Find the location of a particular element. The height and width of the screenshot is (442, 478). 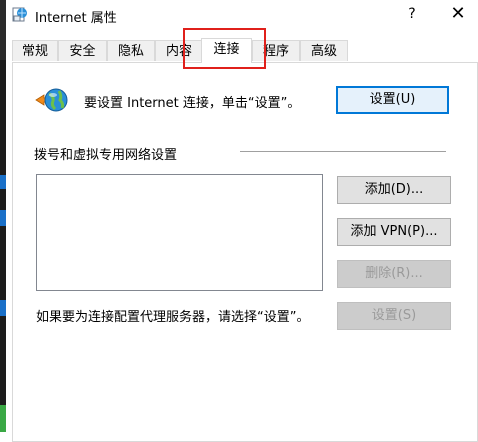

section-divider is located at coordinates (343, 151).